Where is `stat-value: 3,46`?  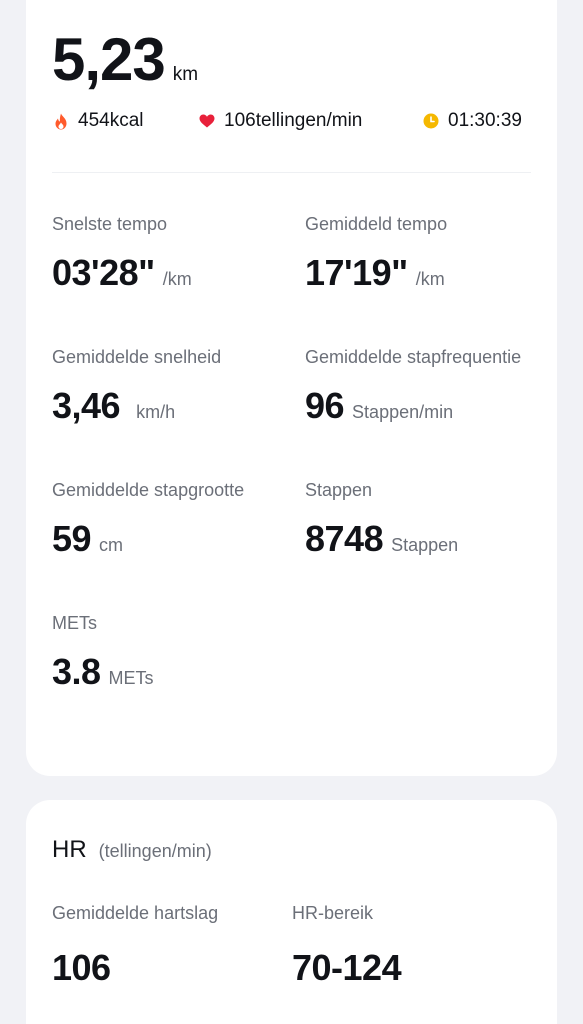
stat-value: 3,46 is located at coordinates (86, 405).